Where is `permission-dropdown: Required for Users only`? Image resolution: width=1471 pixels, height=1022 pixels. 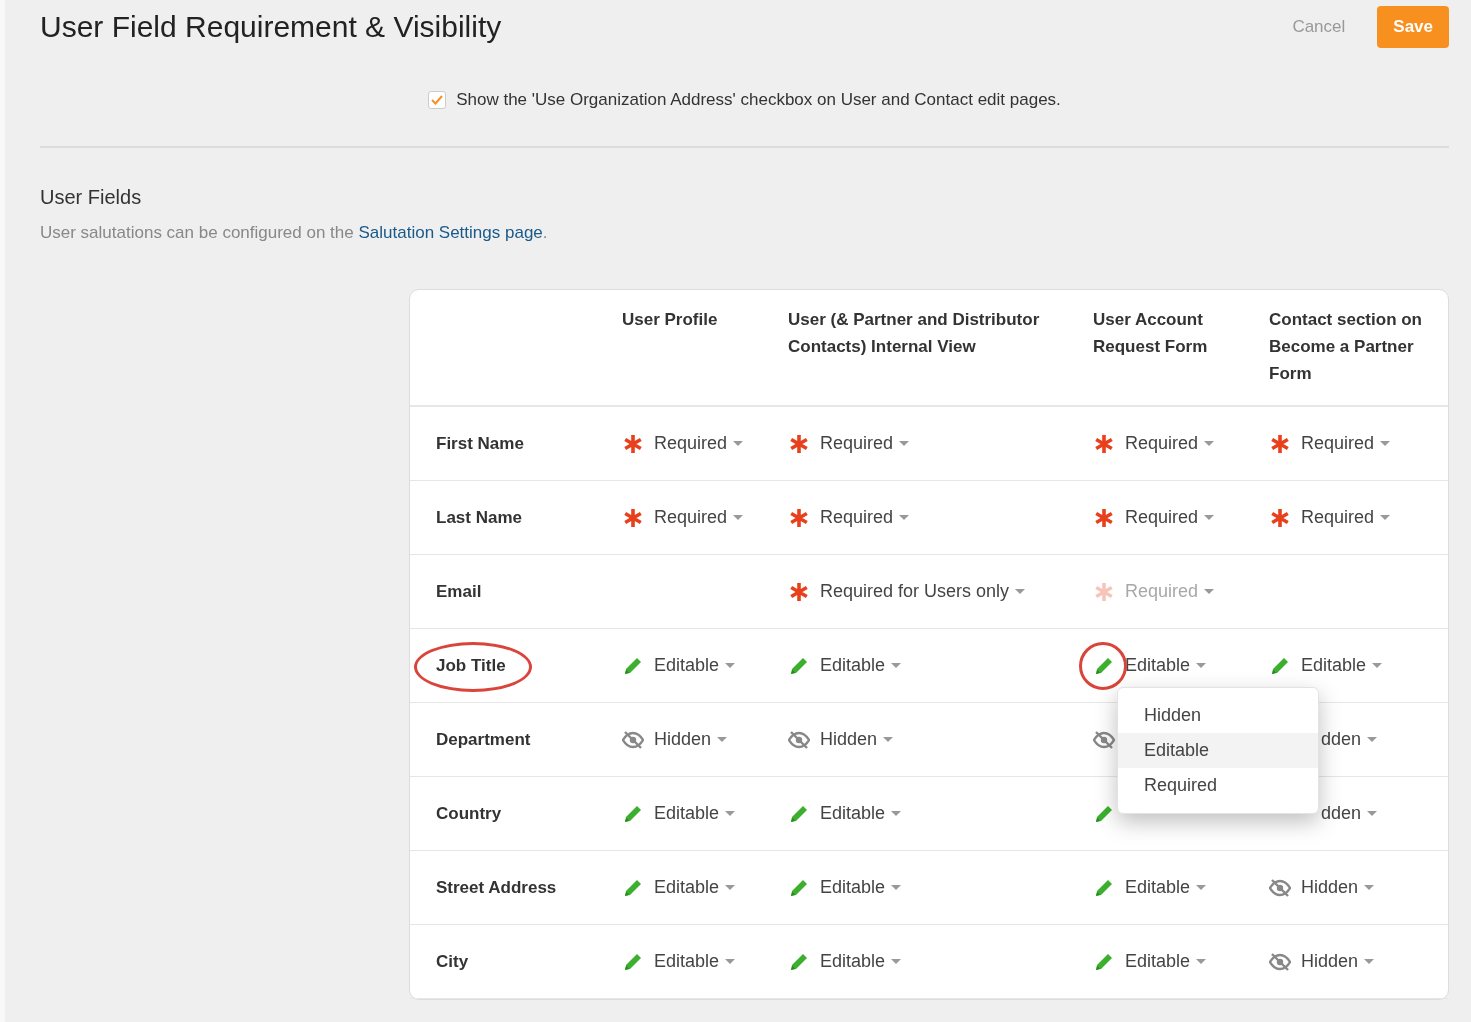
permission-dropdown: Required for Users only is located at coordinates (923, 591).